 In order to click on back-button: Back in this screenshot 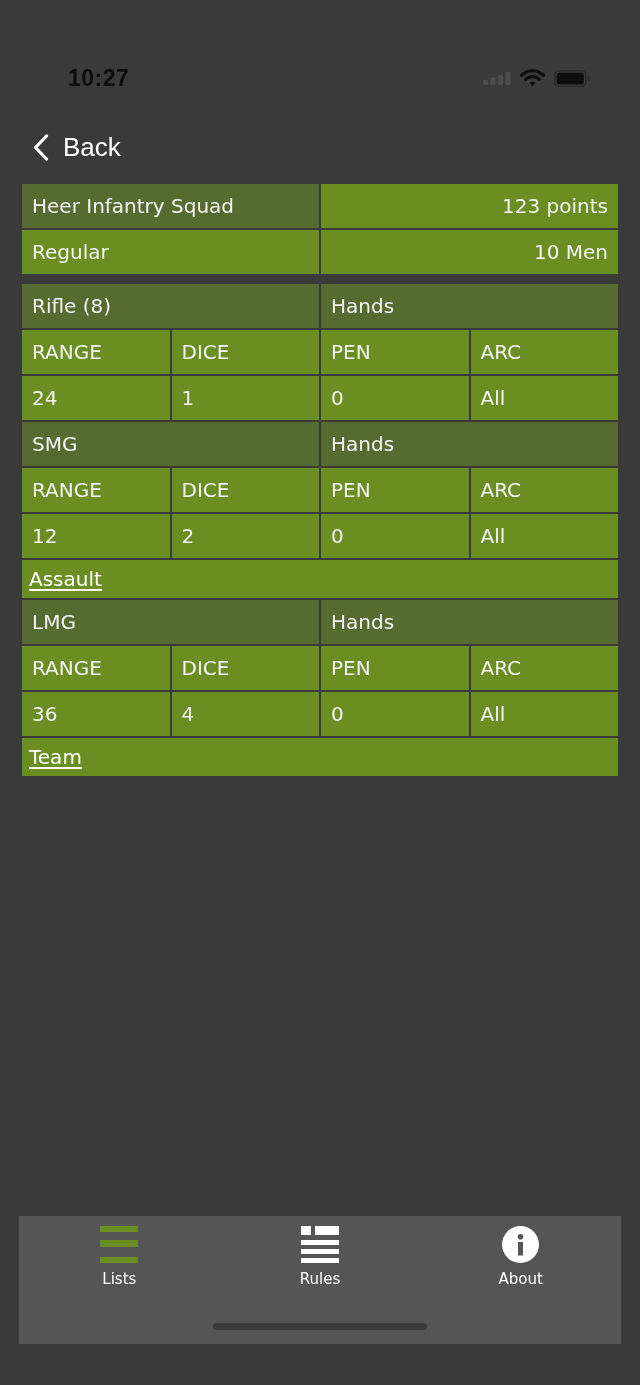, I will do `click(77, 147)`.